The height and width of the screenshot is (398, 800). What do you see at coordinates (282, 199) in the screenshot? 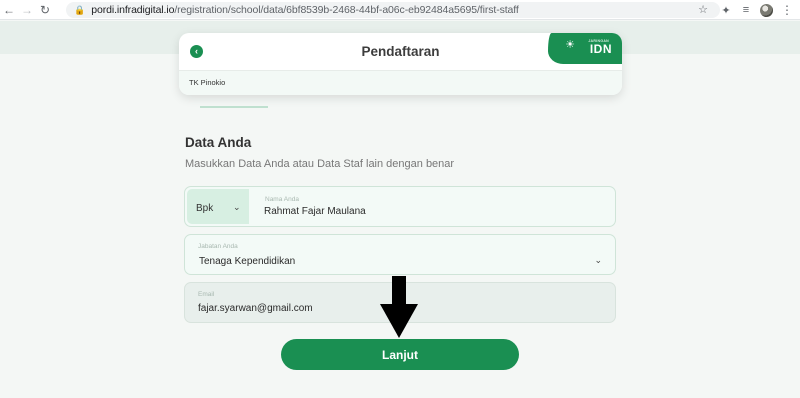
I see `name-label: Nama Anda` at bounding box center [282, 199].